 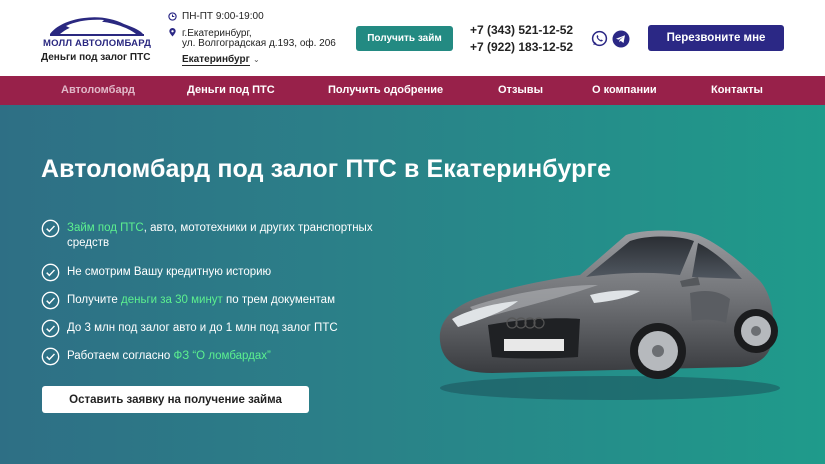 I want to click on nav-item-money-pts: Деньги под ПТС, so click(x=231, y=90).